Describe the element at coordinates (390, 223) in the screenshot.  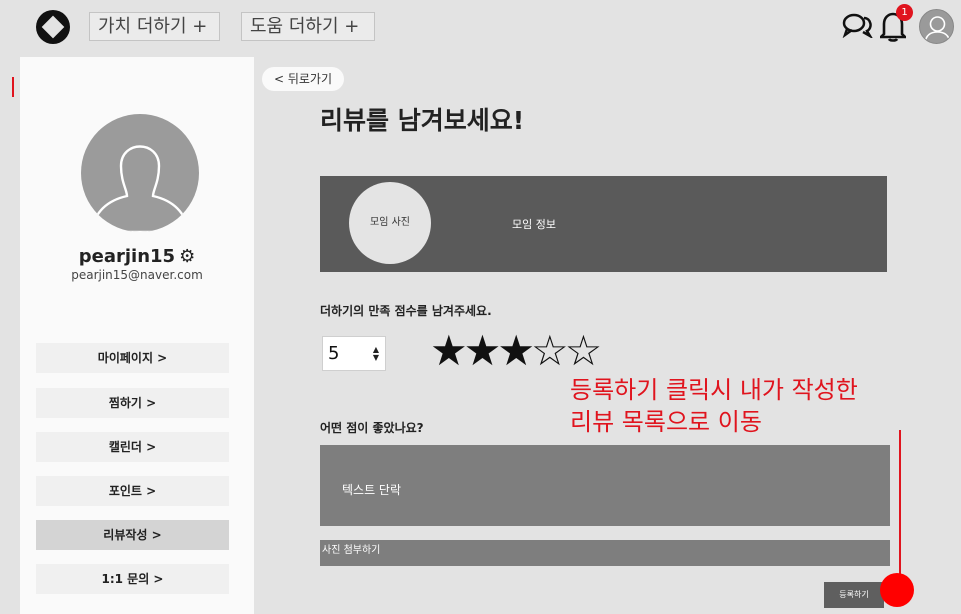
I see `group-photo: 모임 사진` at that location.